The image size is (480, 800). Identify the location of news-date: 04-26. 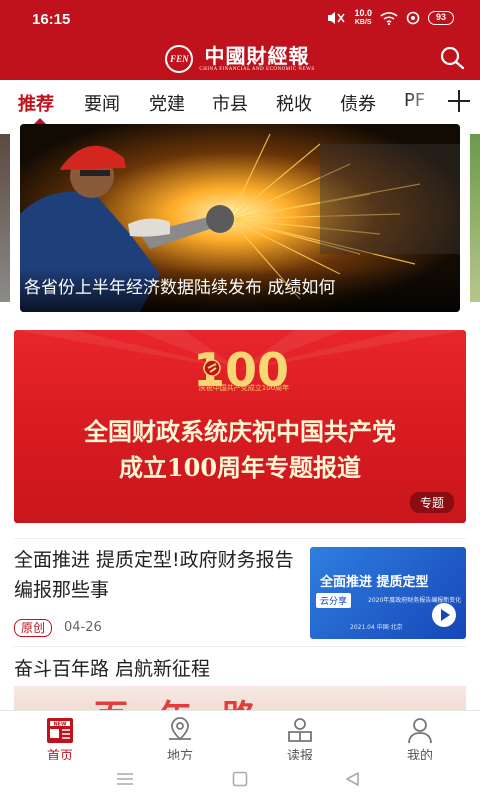
(83, 627).